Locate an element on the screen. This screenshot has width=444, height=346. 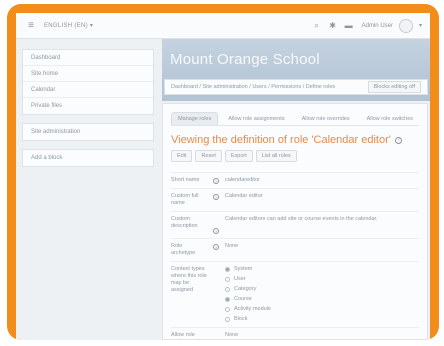
hamburger-icon: ≡ is located at coordinates (31, 26).